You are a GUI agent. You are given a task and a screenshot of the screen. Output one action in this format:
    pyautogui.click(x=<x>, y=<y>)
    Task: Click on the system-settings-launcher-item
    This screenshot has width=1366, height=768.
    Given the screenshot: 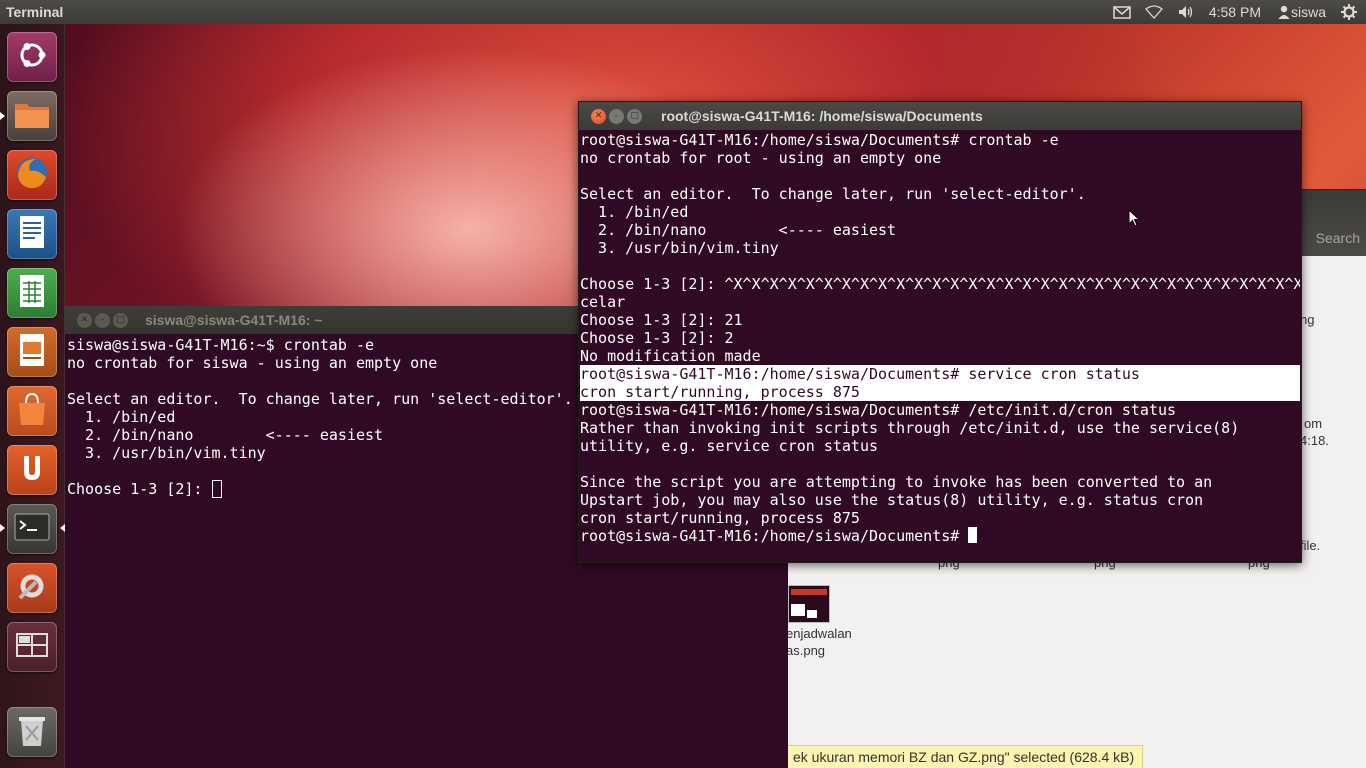 What is the action you would take?
    pyautogui.click(x=32, y=588)
    